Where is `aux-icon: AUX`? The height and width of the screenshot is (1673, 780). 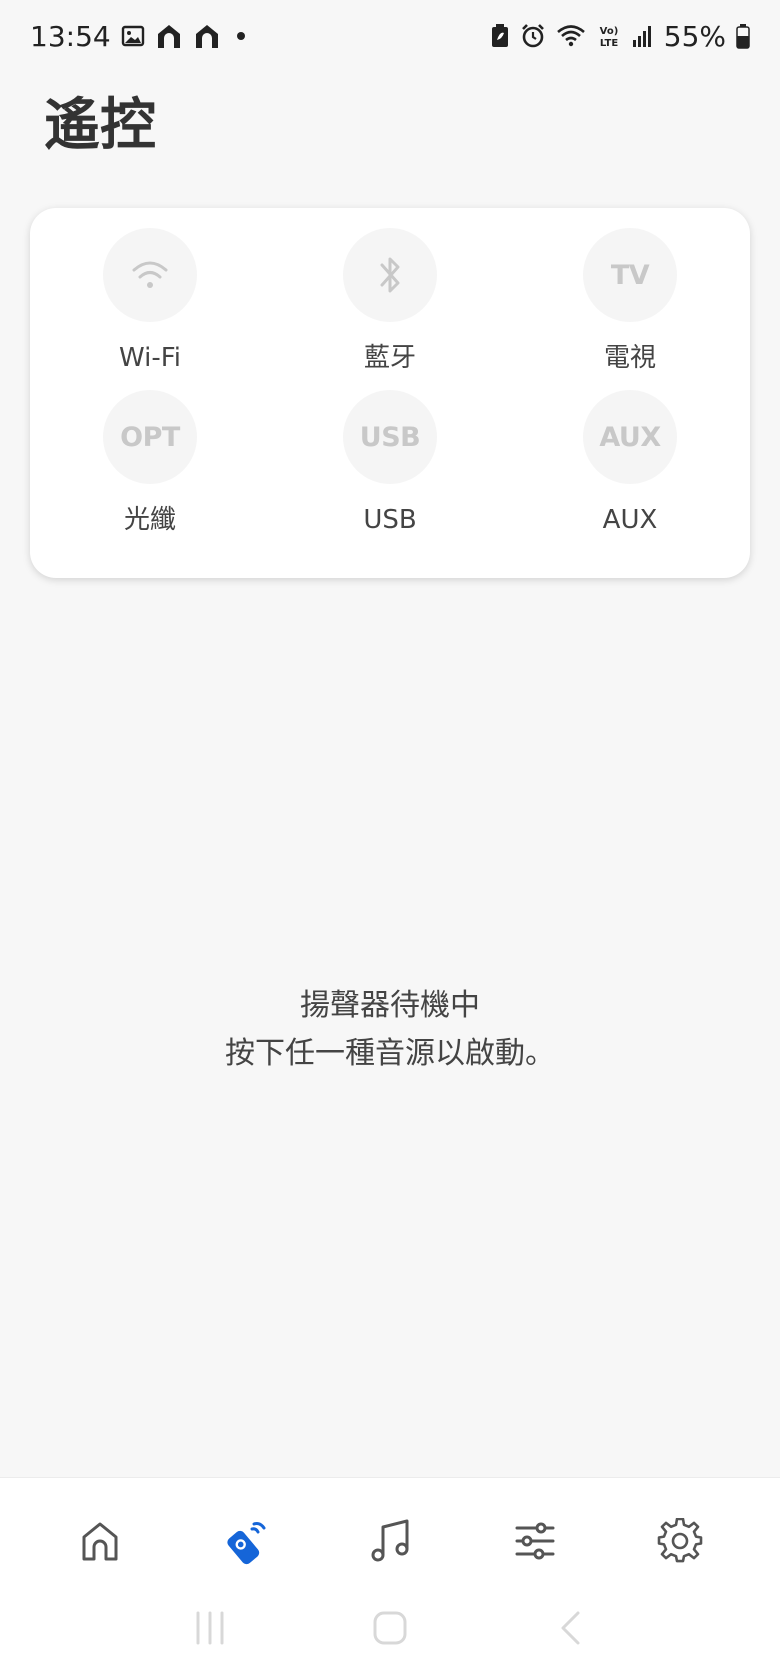
aux-icon: AUX is located at coordinates (630, 437).